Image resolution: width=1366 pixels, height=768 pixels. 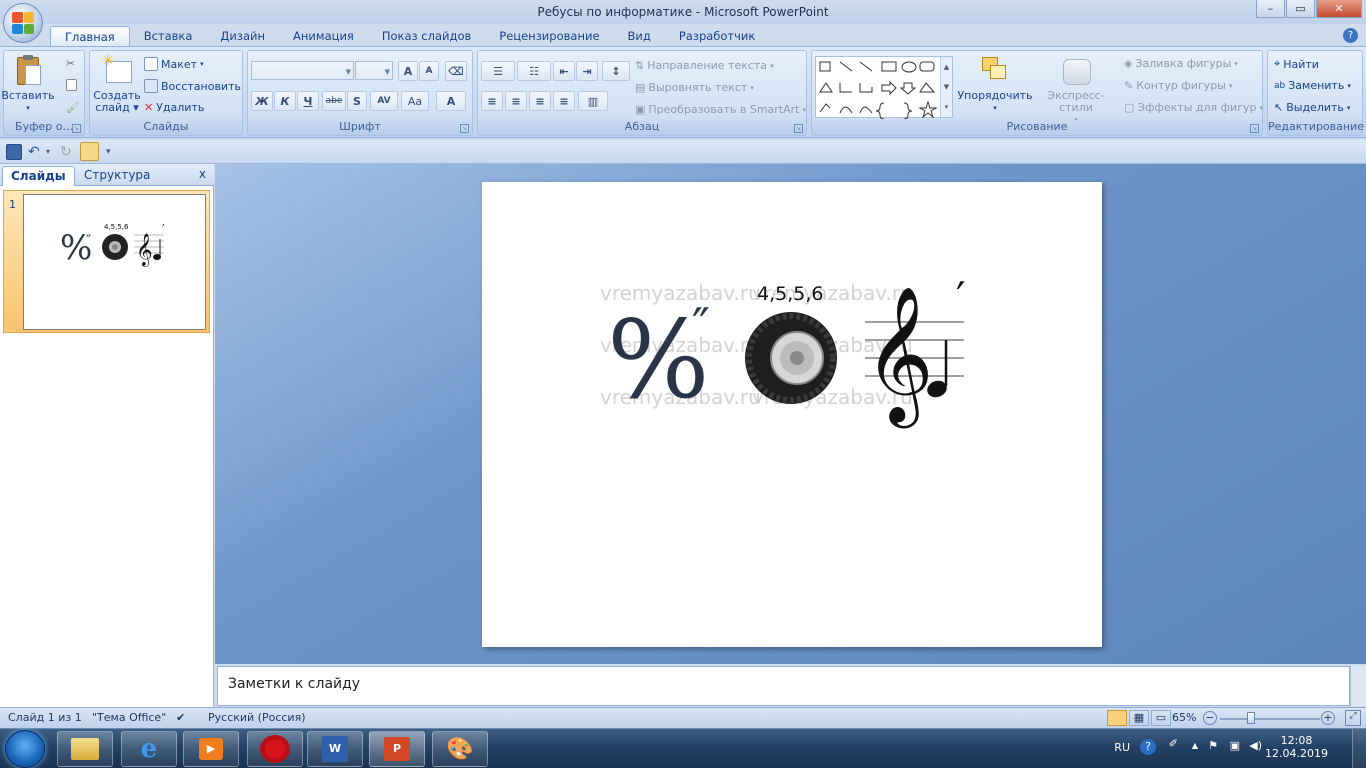 What do you see at coordinates (720, 109) in the screenshot?
I see `smartart-button: ▣ Преобразовать в SmartArt ▾` at bounding box center [720, 109].